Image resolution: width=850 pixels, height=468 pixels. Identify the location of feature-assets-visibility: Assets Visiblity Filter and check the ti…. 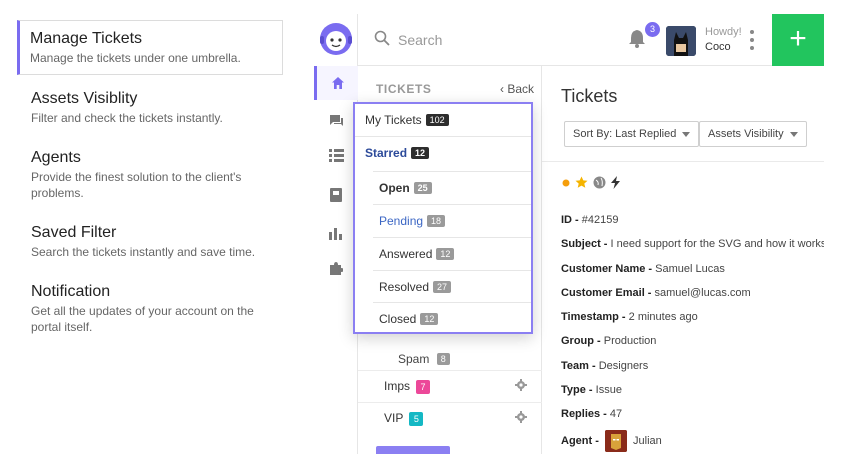
(150, 107).